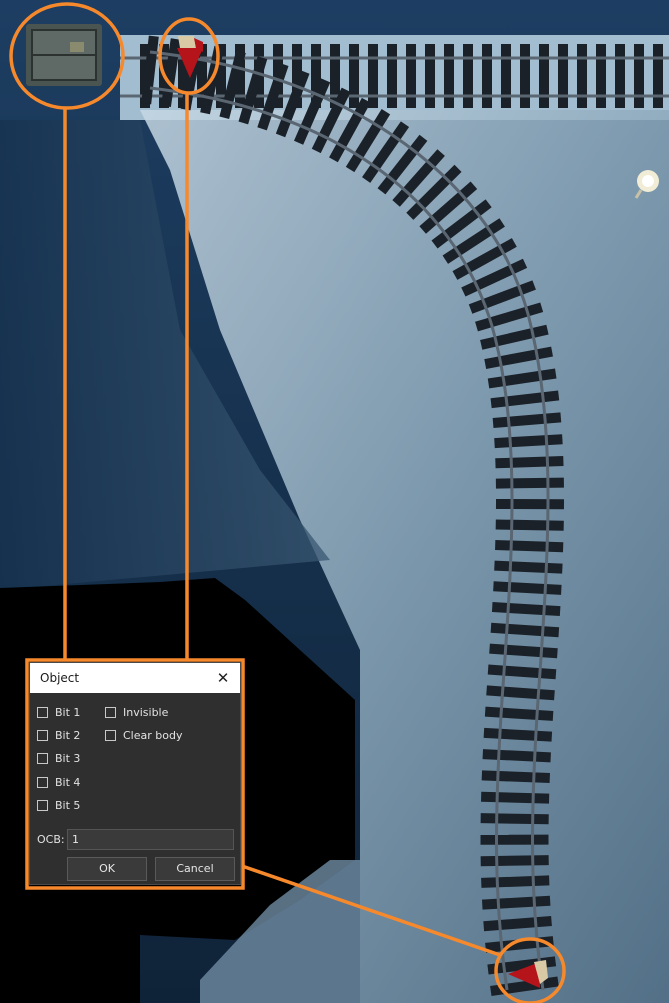 The height and width of the screenshot is (1003, 669). I want to click on checkbox-invisible, so click(110, 712).